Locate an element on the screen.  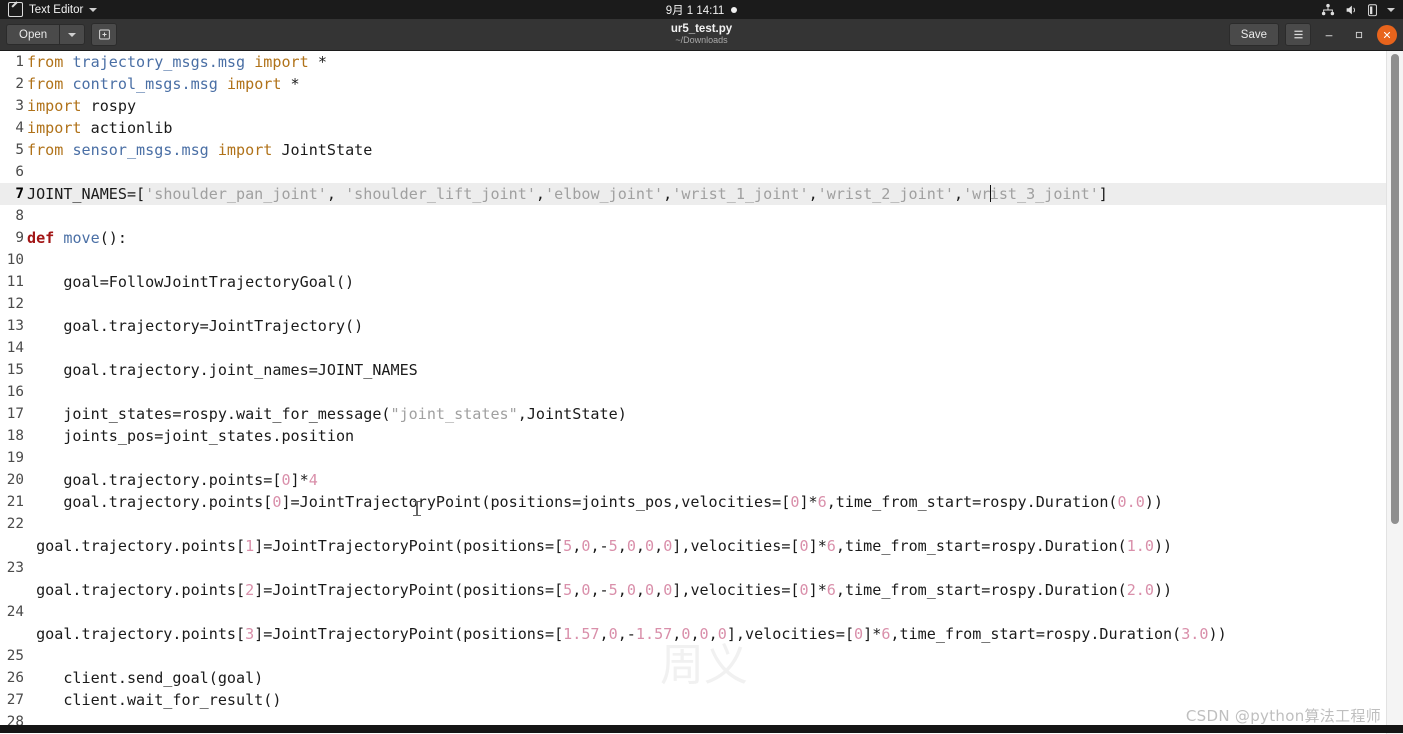
line-number: 14 is located at coordinates (13, 348).